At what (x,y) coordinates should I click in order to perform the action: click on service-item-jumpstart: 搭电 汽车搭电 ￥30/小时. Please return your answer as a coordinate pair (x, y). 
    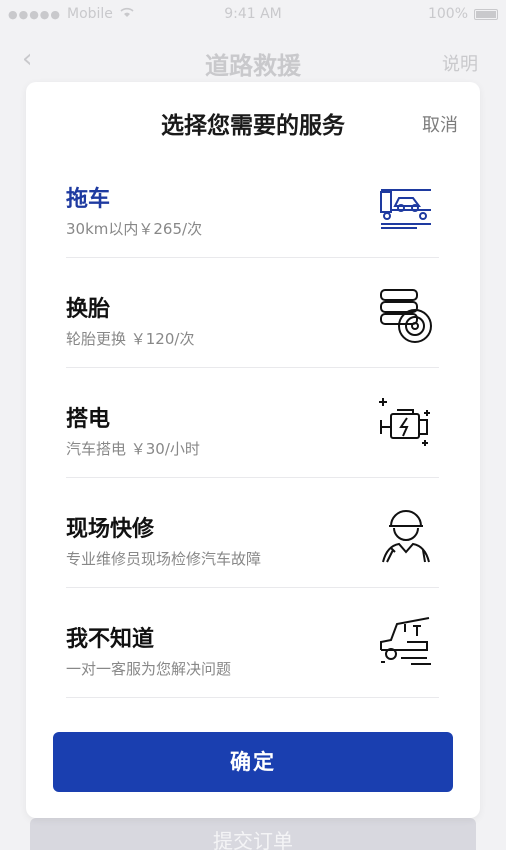
    Looking at the image, I should click on (252, 423).